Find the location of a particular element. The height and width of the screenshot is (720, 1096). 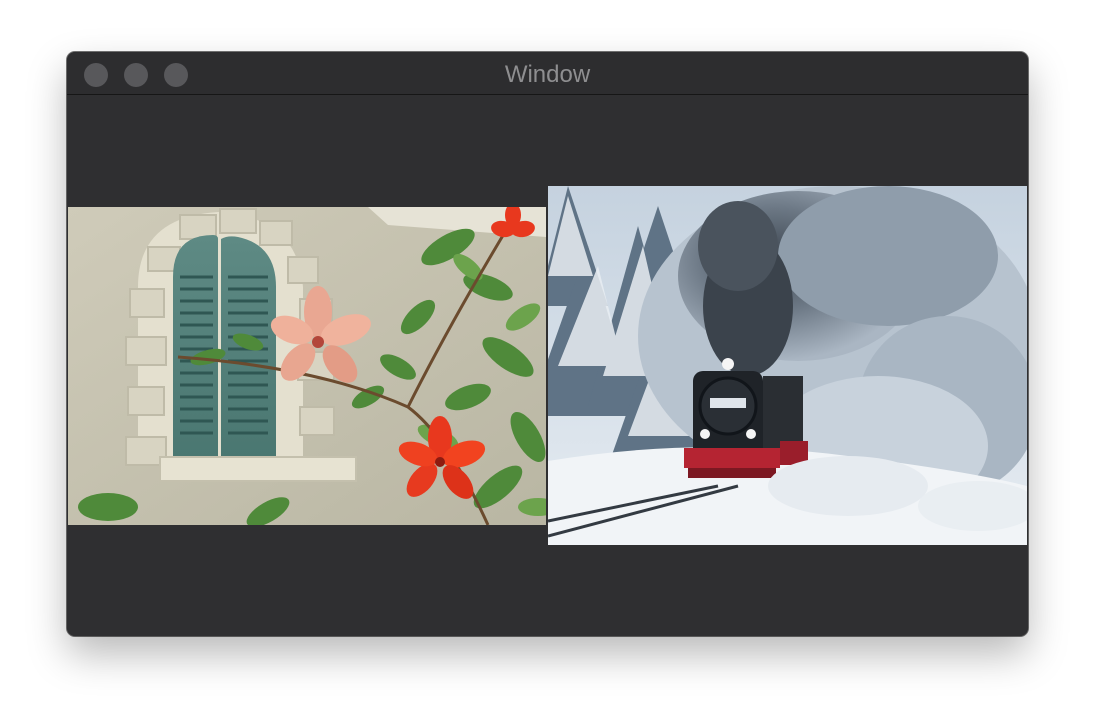

title-bar: Window is located at coordinates (547, 73).